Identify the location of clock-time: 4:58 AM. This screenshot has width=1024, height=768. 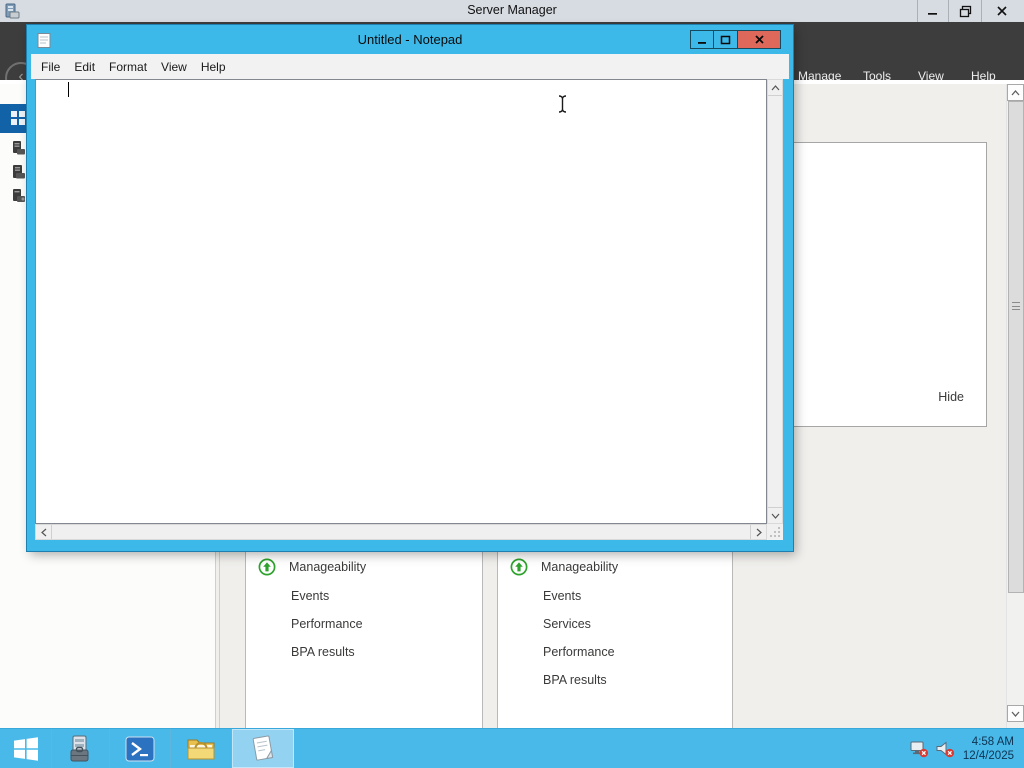
(992, 741).